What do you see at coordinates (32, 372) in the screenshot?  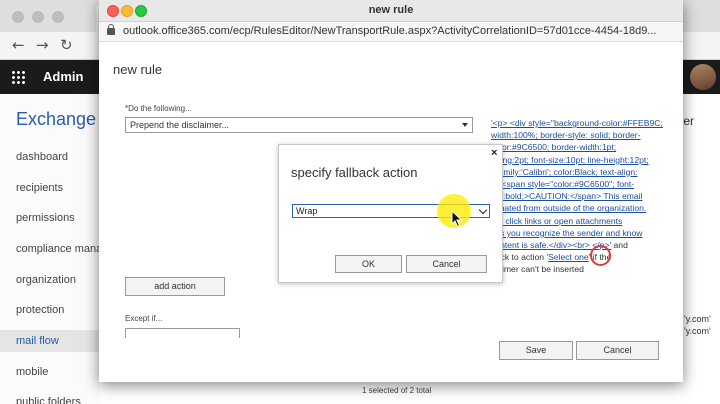 I see `sidebar-item-mobile: mobile` at bounding box center [32, 372].